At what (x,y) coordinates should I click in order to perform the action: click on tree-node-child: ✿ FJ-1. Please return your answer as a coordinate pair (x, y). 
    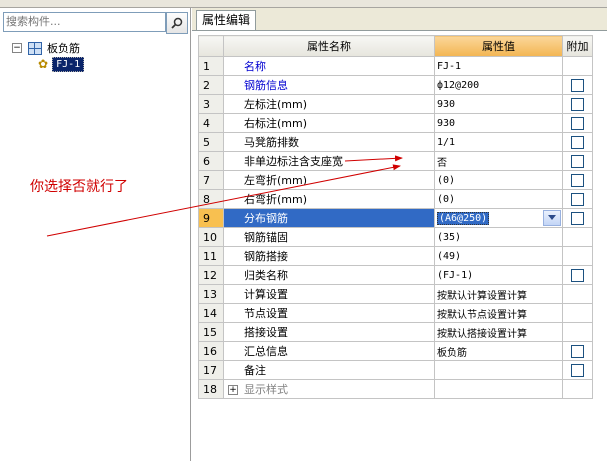
    Looking at the image, I should click on (61, 64).